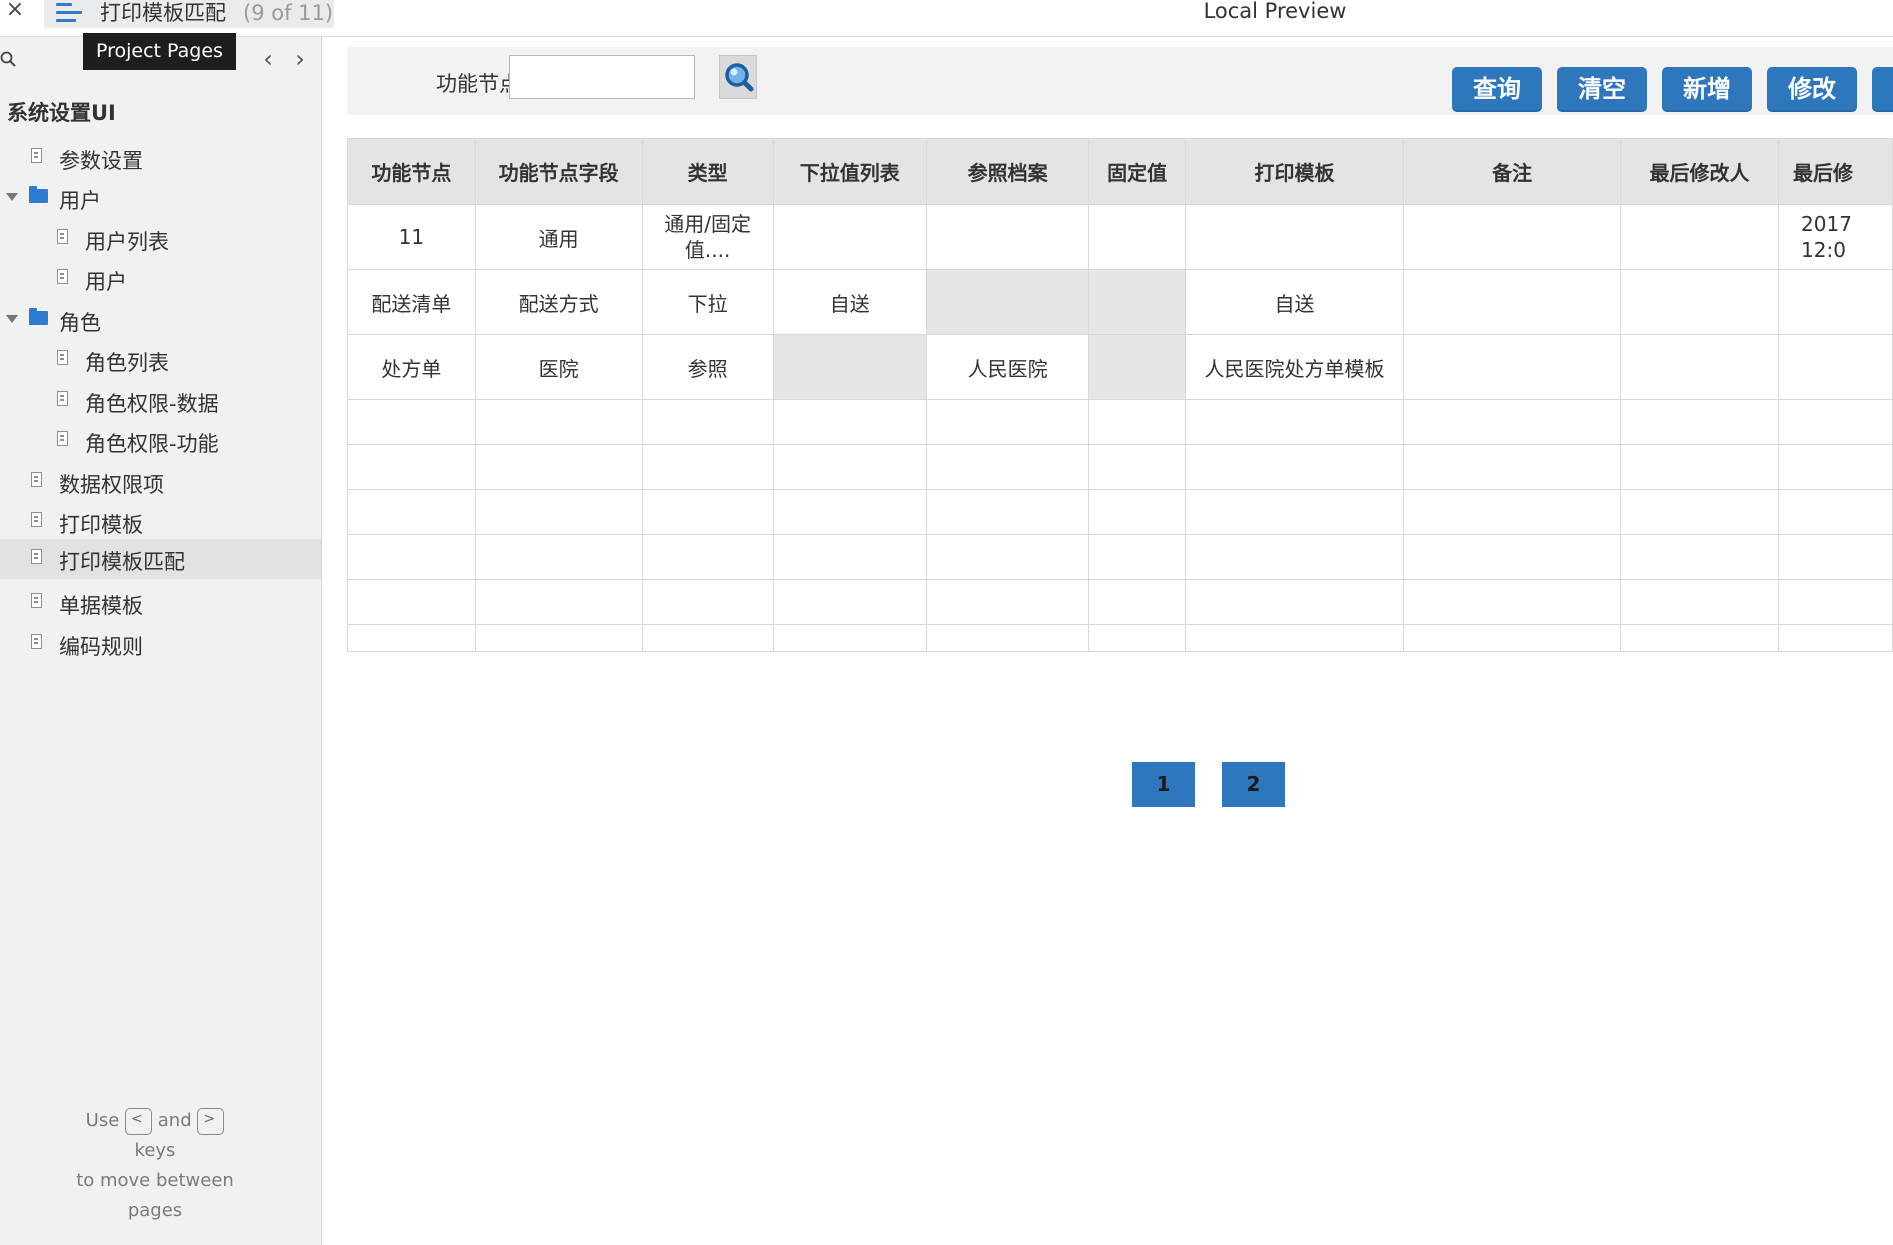 This screenshot has height=1245, width=1893. I want to click on hint-text: to move between, so click(155, 1180).